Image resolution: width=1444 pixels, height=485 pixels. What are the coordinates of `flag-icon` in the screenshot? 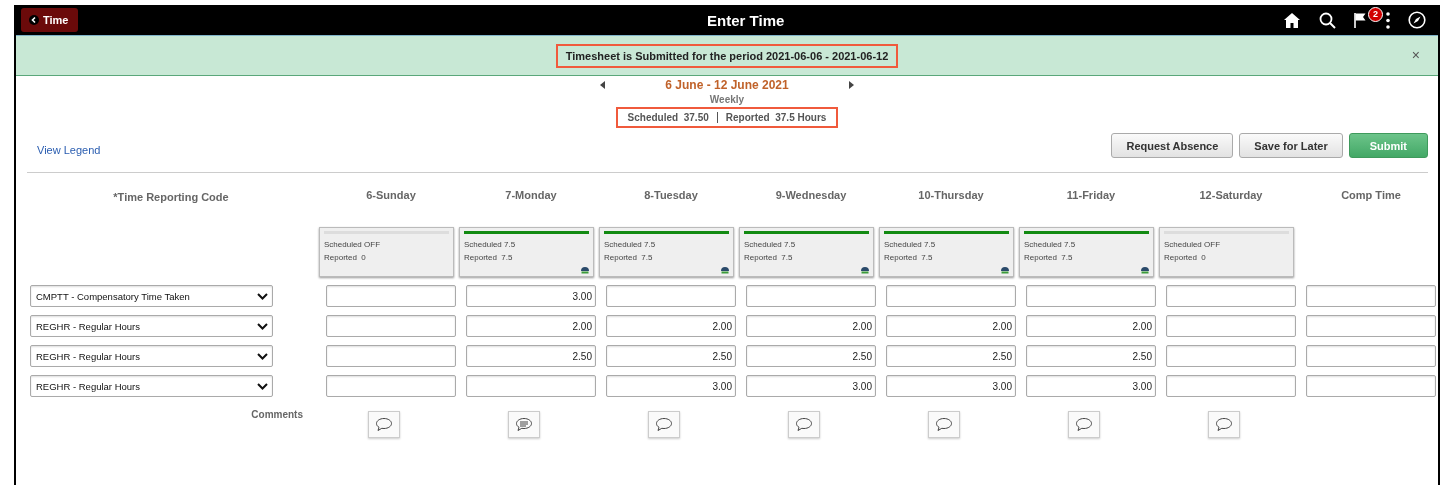 It's located at (1361, 20).